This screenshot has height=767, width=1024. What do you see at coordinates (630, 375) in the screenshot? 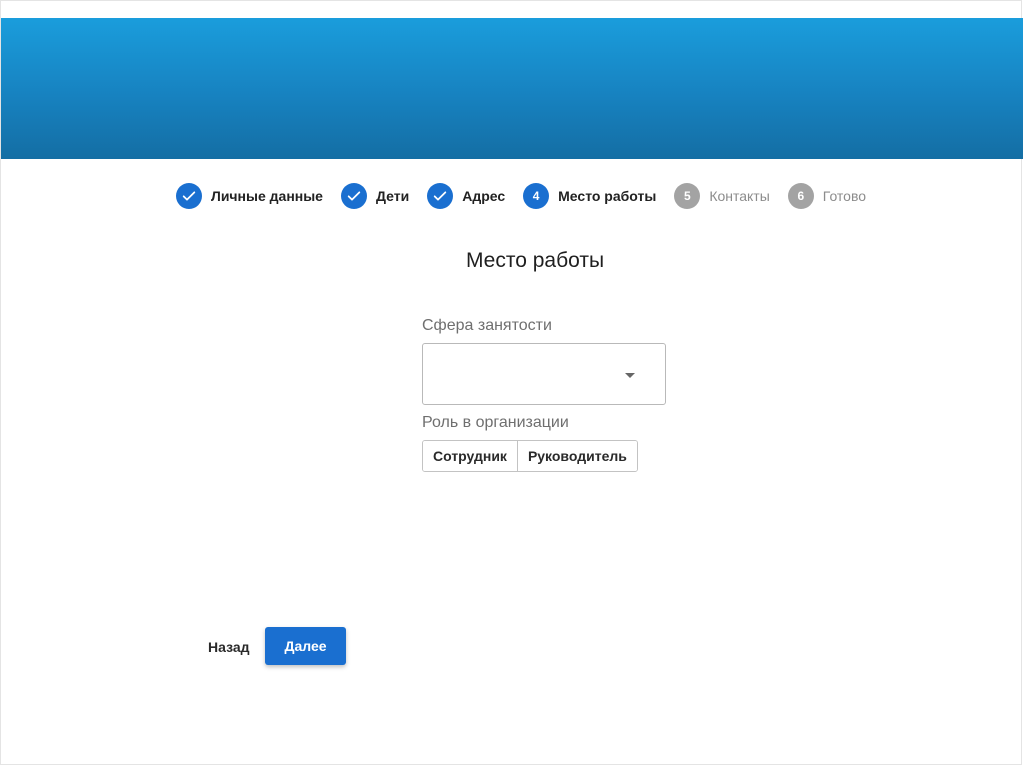
I see `dropdown-arrow-icon` at bounding box center [630, 375].